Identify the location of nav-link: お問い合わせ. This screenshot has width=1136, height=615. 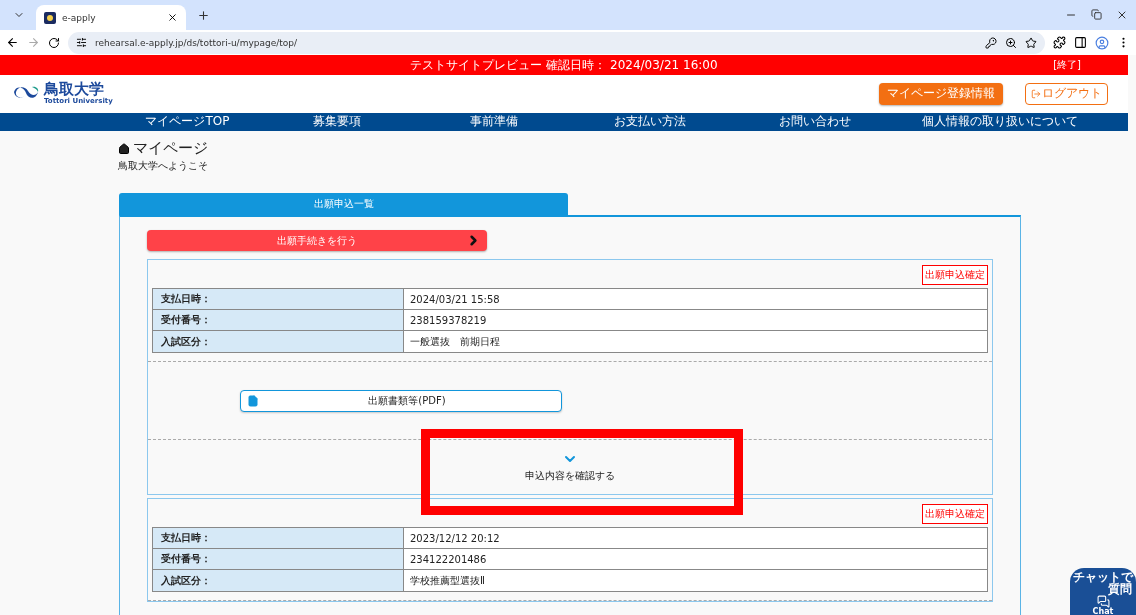
(815, 122).